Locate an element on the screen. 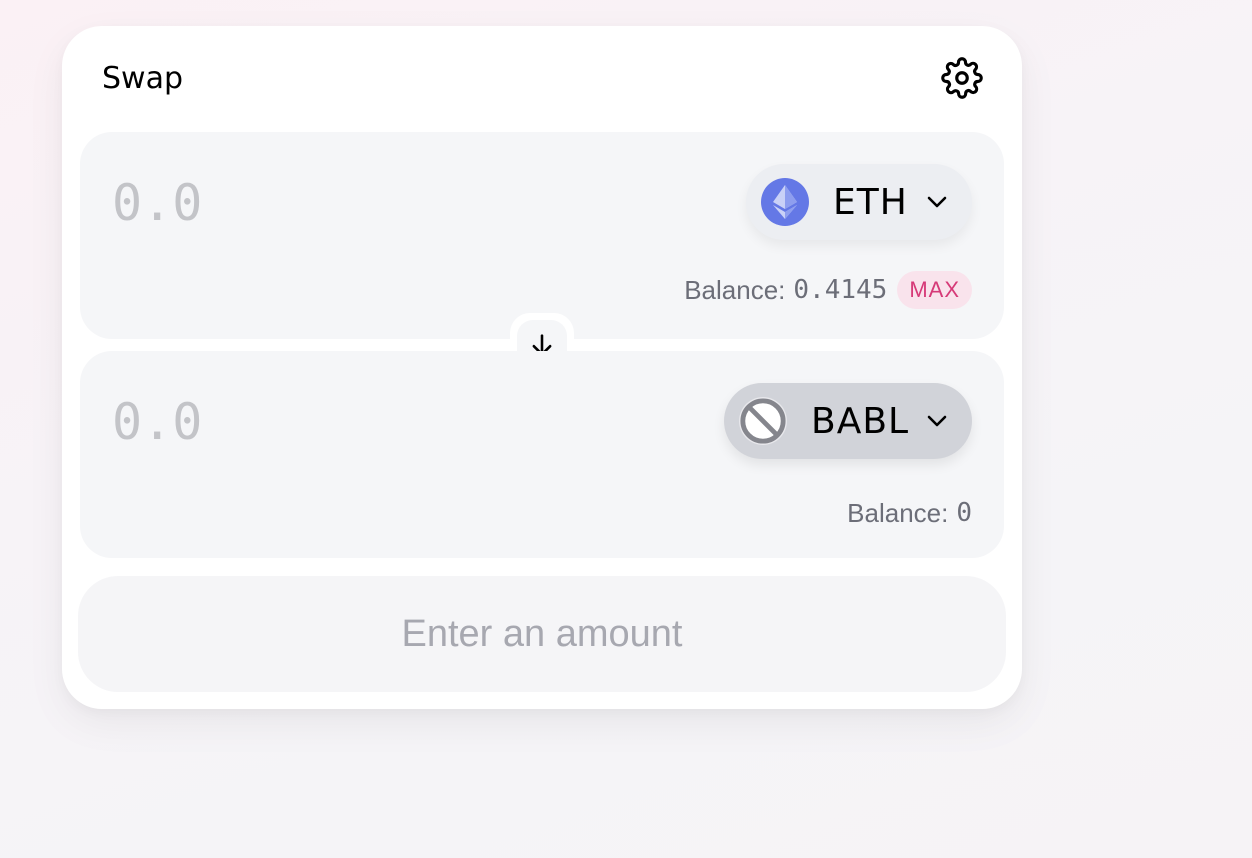 The height and width of the screenshot is (858, 1252). input-amount-field is located at coordinates (292, 203).